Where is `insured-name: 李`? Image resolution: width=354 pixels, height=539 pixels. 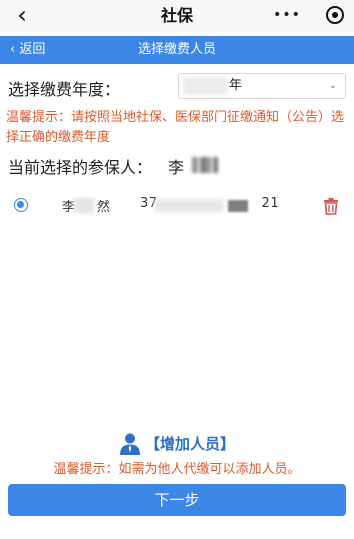 insured-name: 李 is located at coordinates (176, 167).